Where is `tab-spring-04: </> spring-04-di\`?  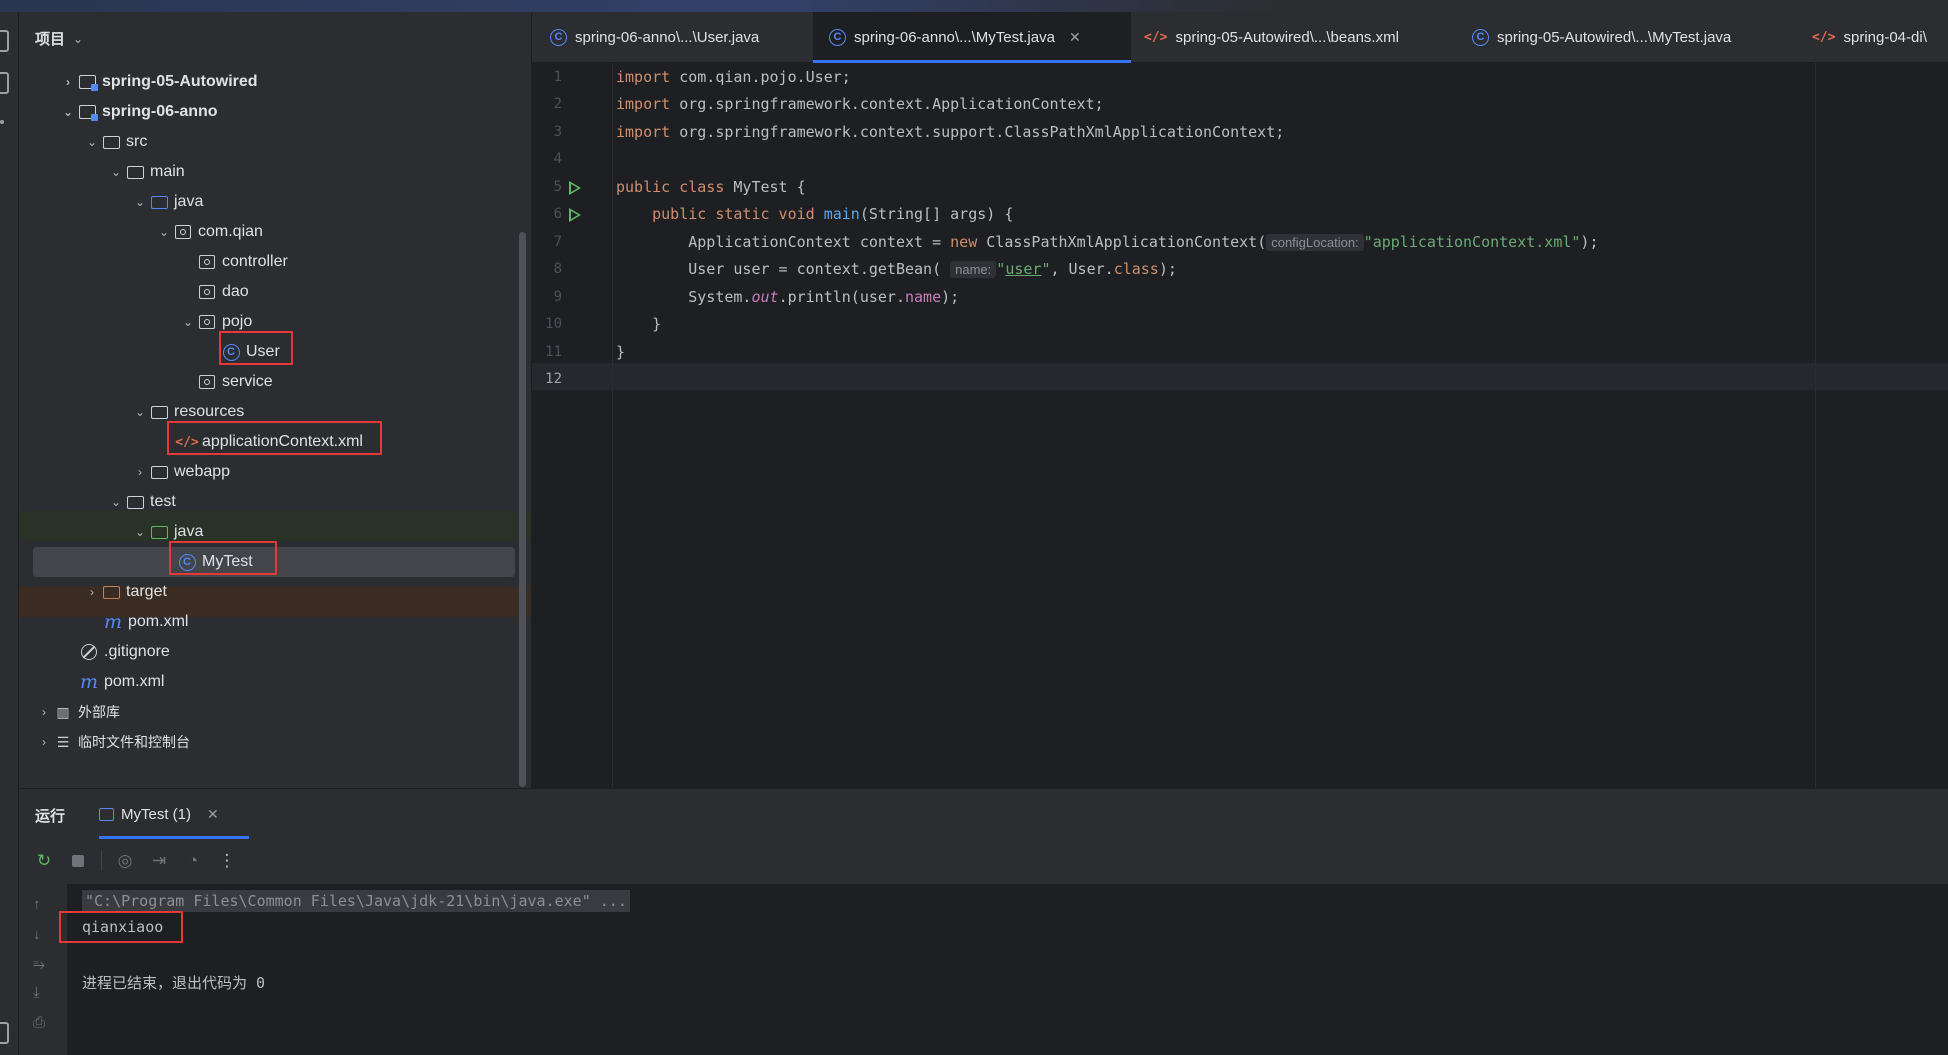
tab-spring-04: </> spring-04-di\ is located at coordinates (1873, 37).